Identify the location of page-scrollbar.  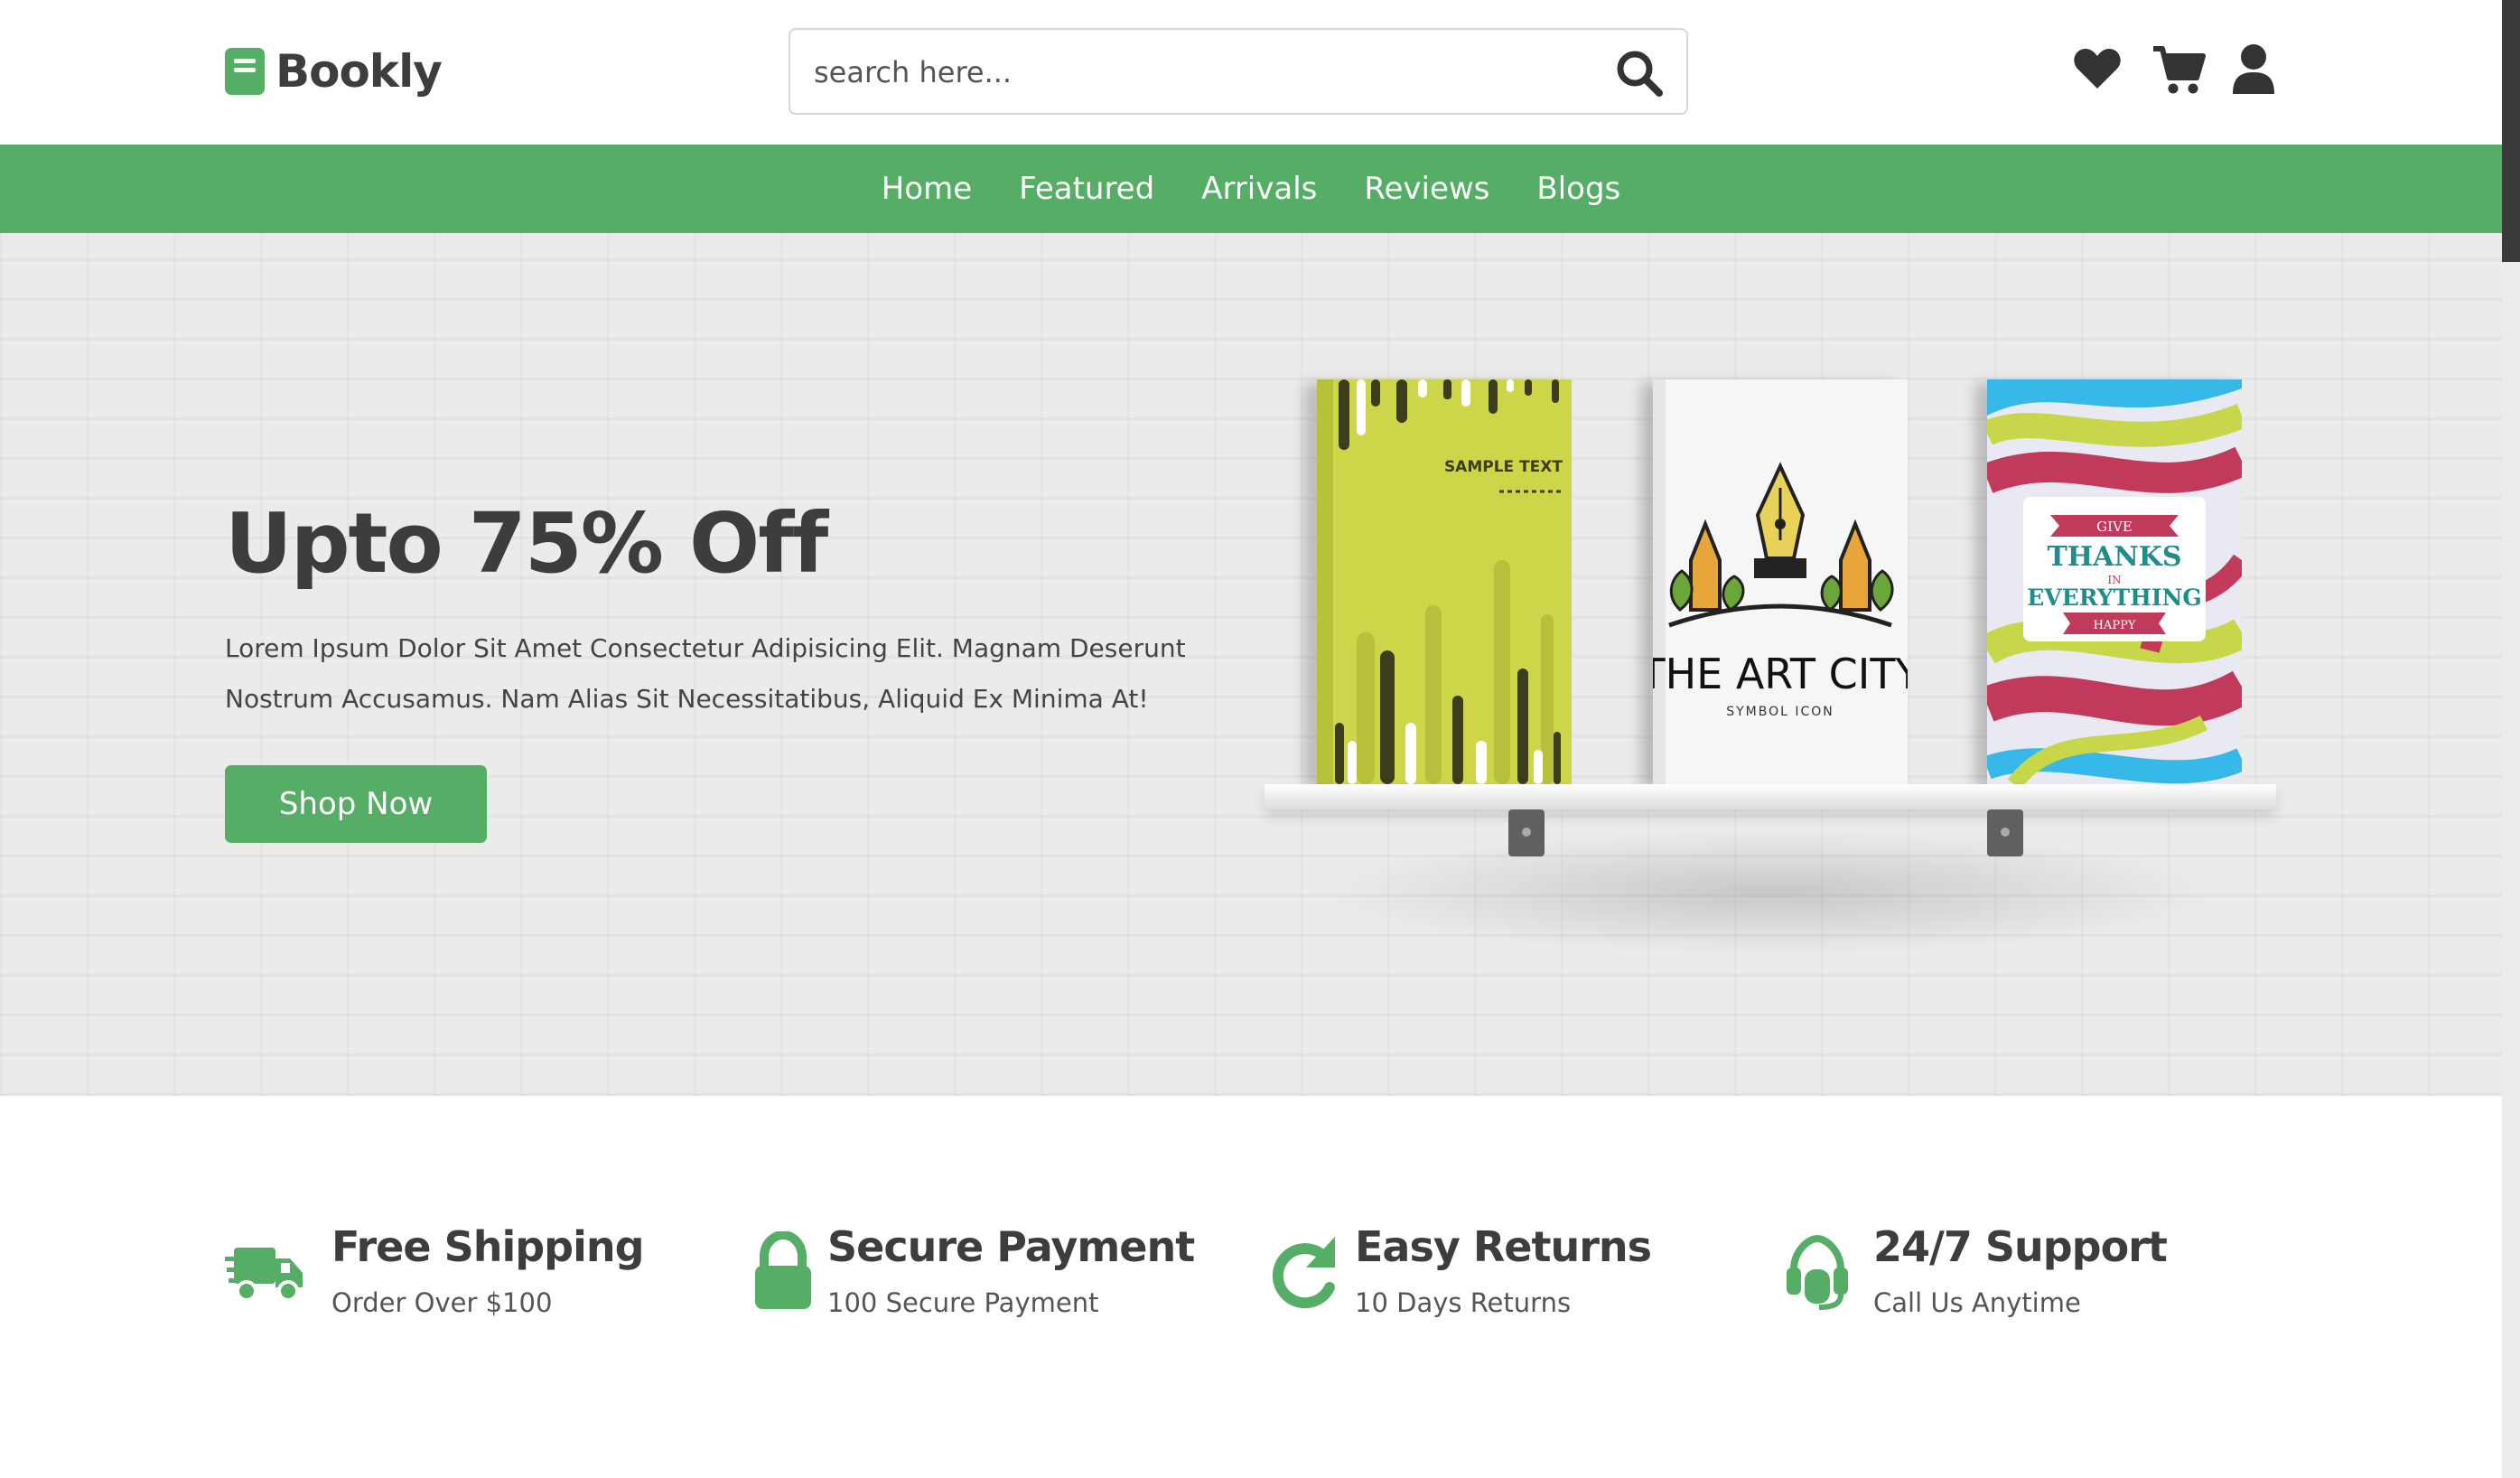
(2511, 739).